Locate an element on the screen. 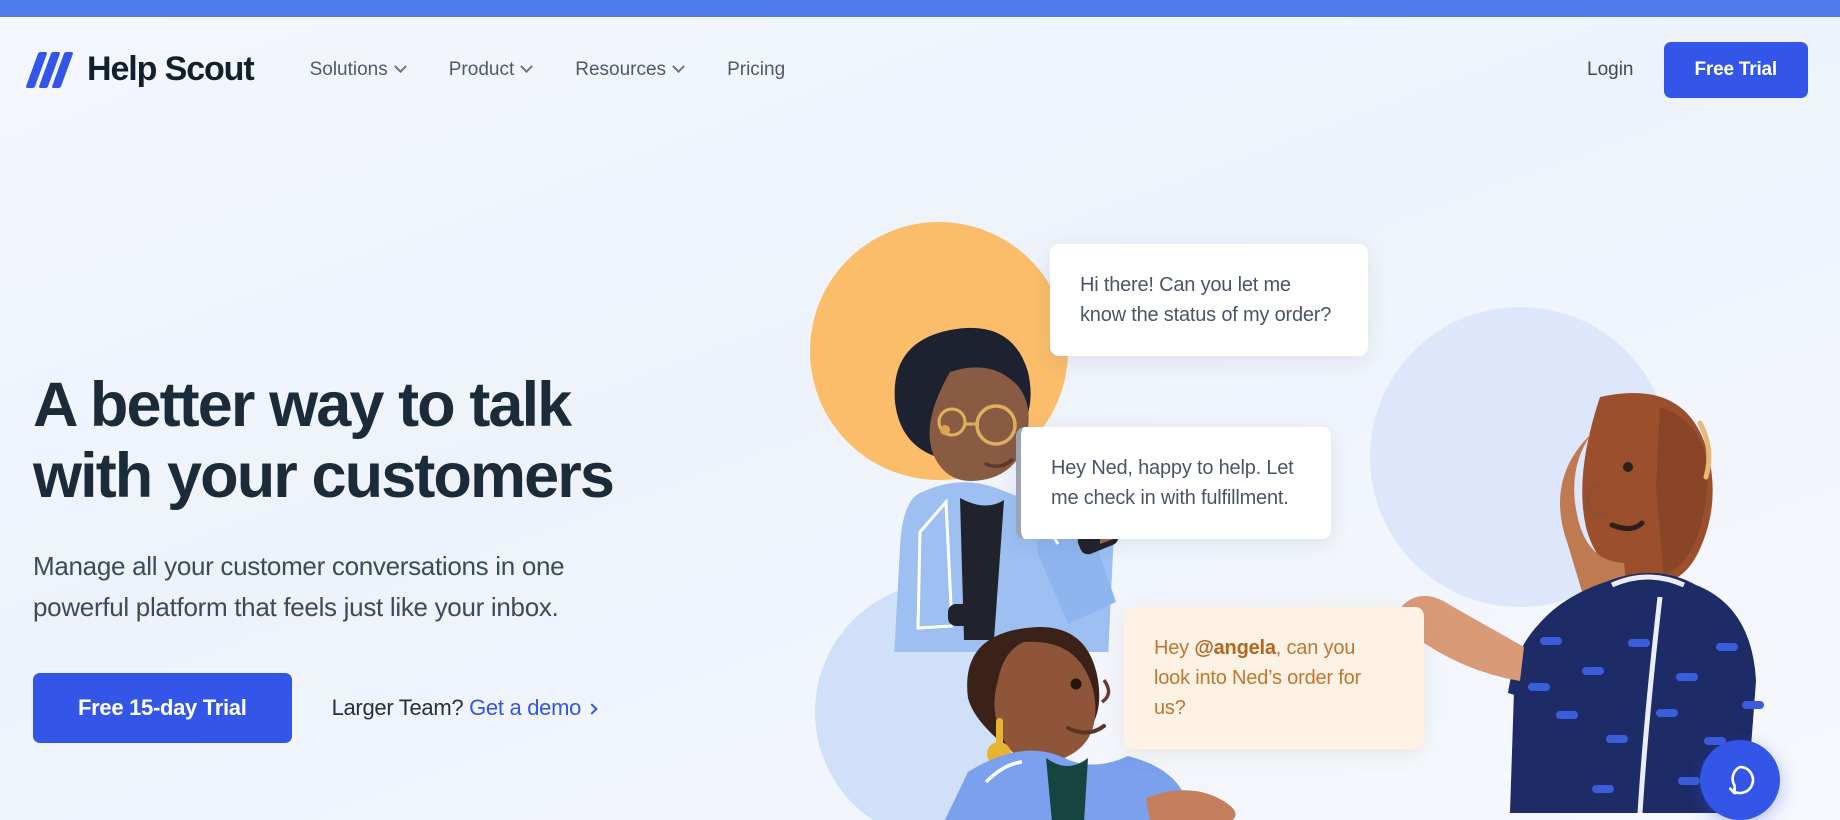 The width and height of the screenshot is (1840, 820). logo: Help Scout is located at coordinates (140, 69).